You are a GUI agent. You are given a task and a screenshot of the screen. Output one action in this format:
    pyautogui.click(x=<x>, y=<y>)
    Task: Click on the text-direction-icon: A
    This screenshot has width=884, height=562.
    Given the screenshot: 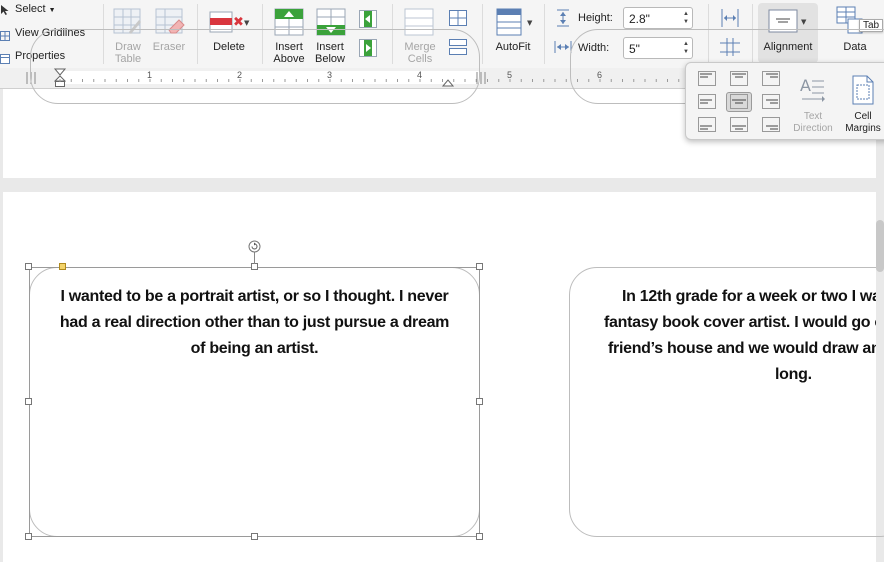 What is the action you would take?
    pyautogui.click(x=813, y=92)
    